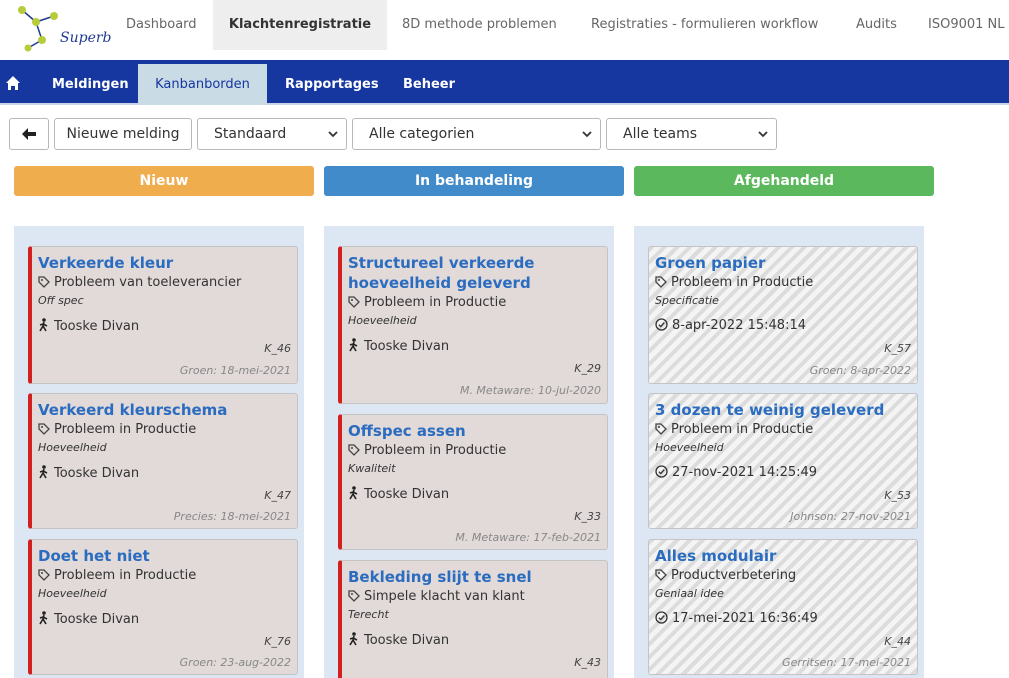  What do you see at coordinates (422, 134) in the screenshot?
I see `category-select-value: Alle categorien` at bounding box center [422, 134].